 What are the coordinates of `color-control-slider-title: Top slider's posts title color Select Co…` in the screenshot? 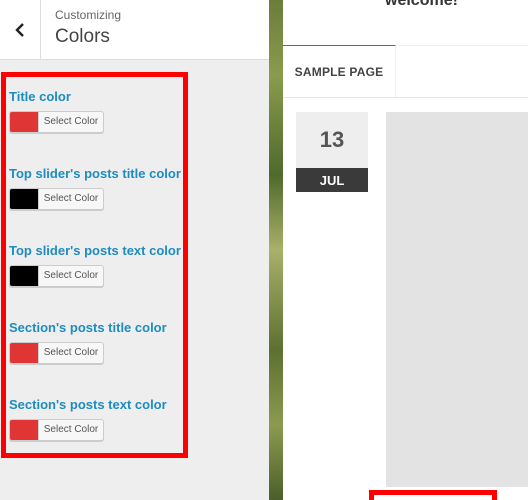 It's located at (95, 188).